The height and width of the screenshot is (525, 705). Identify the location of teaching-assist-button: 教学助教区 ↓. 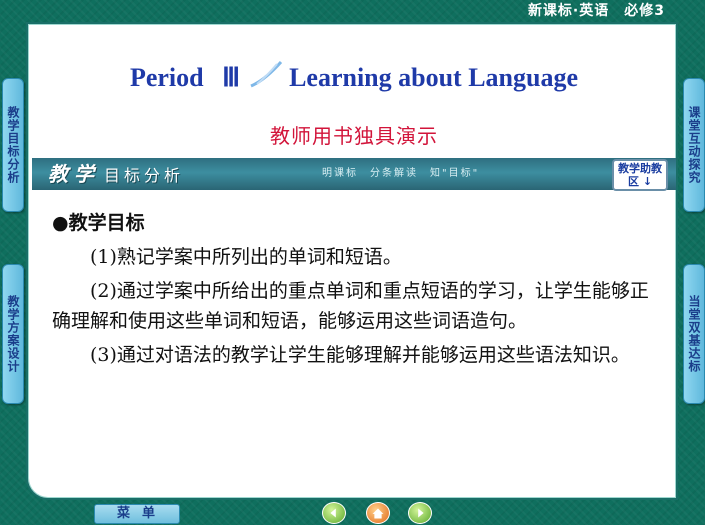
(640, 175).